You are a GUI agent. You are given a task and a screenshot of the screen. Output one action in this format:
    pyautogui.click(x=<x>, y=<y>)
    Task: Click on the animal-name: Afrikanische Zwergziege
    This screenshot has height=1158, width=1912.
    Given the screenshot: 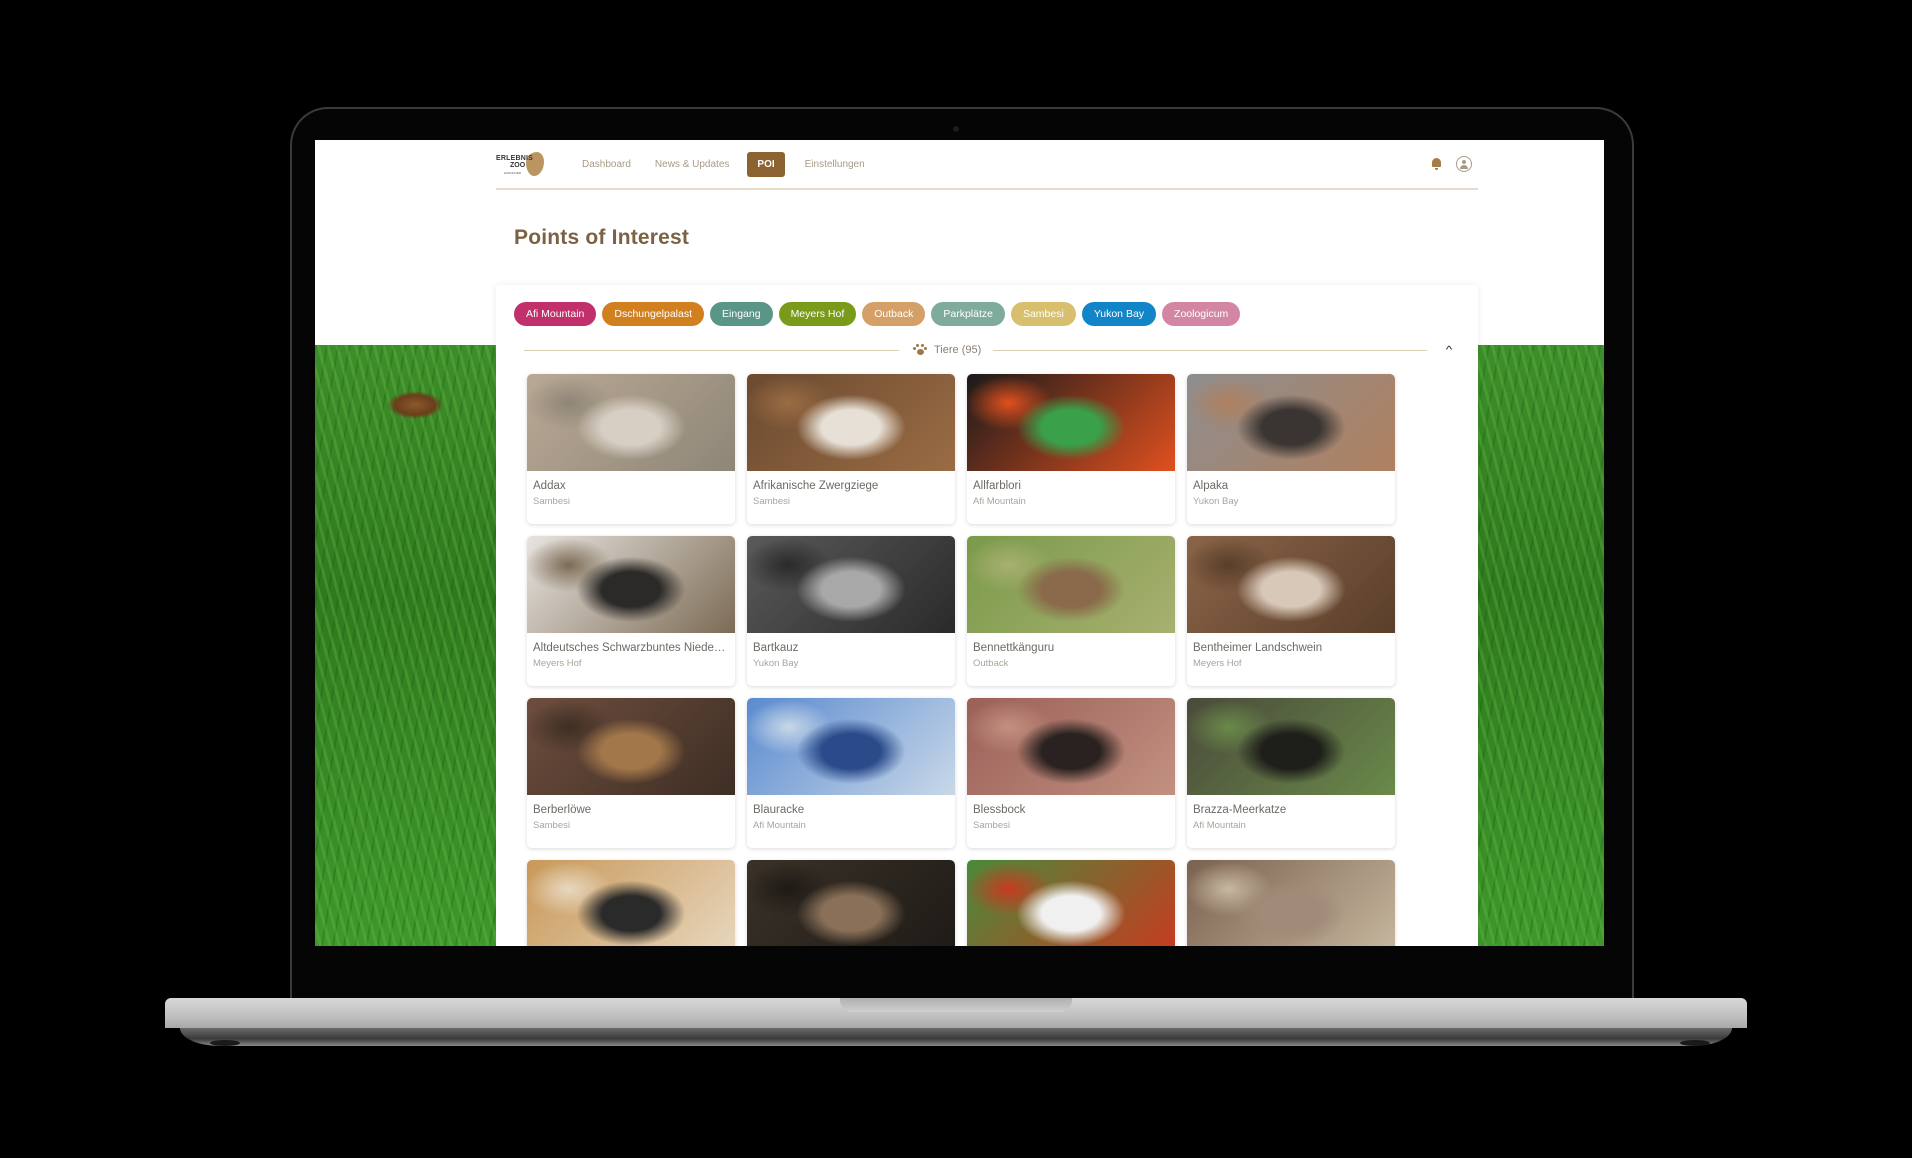 What is the action you would take?
    pyautogui.click(x=816, y=486)
    